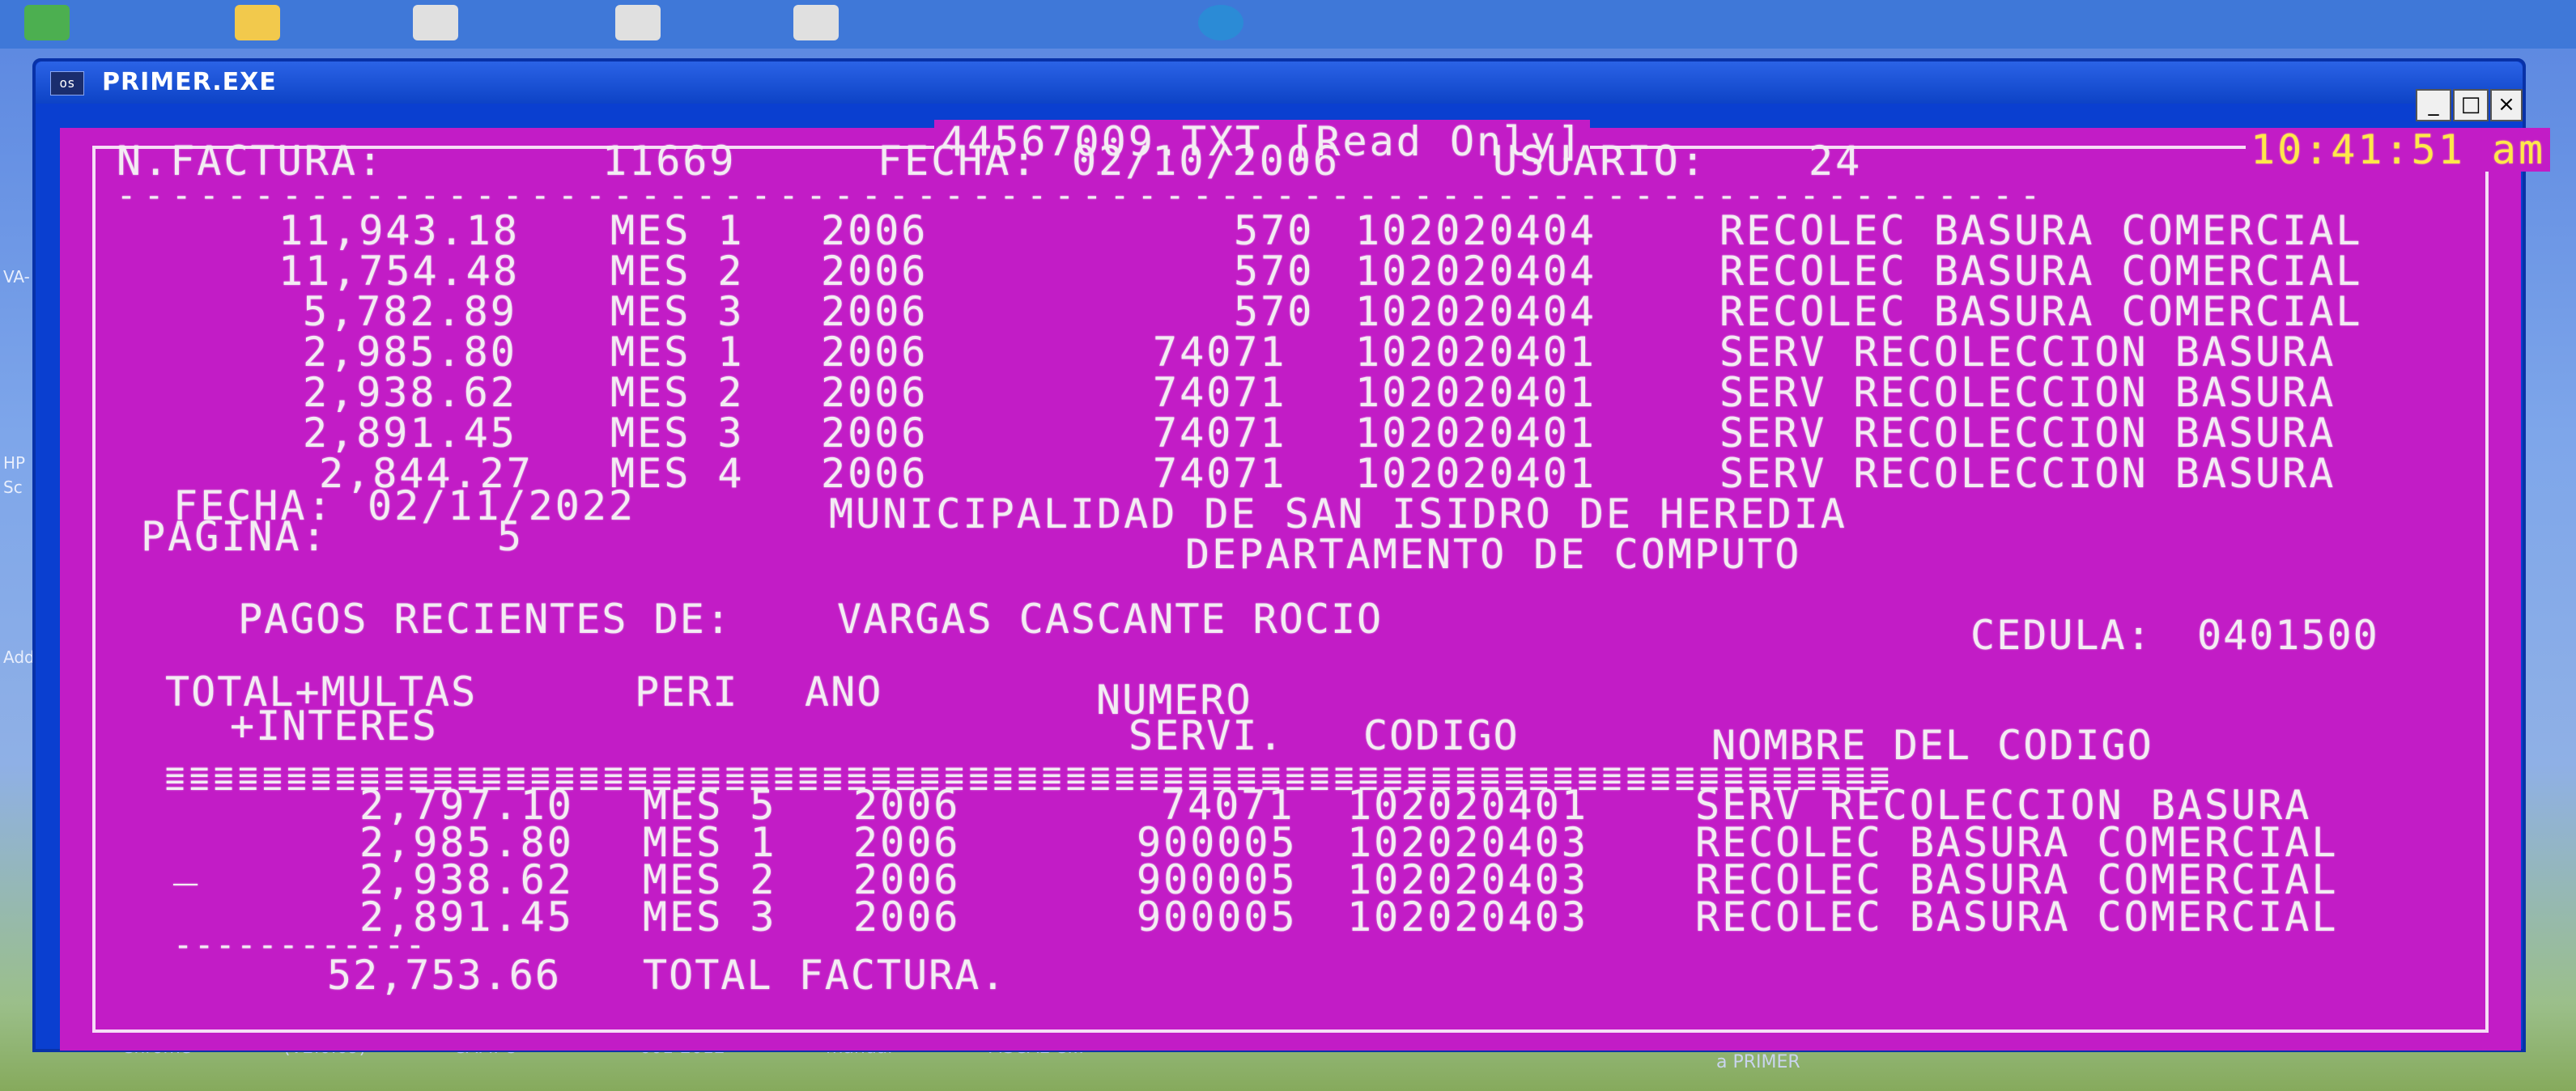 This screenshot has width=2576, height=1091. Describe the element at coordinates (19, 657) in the screenshot. I see `desktop-side-label: Add` at that location.